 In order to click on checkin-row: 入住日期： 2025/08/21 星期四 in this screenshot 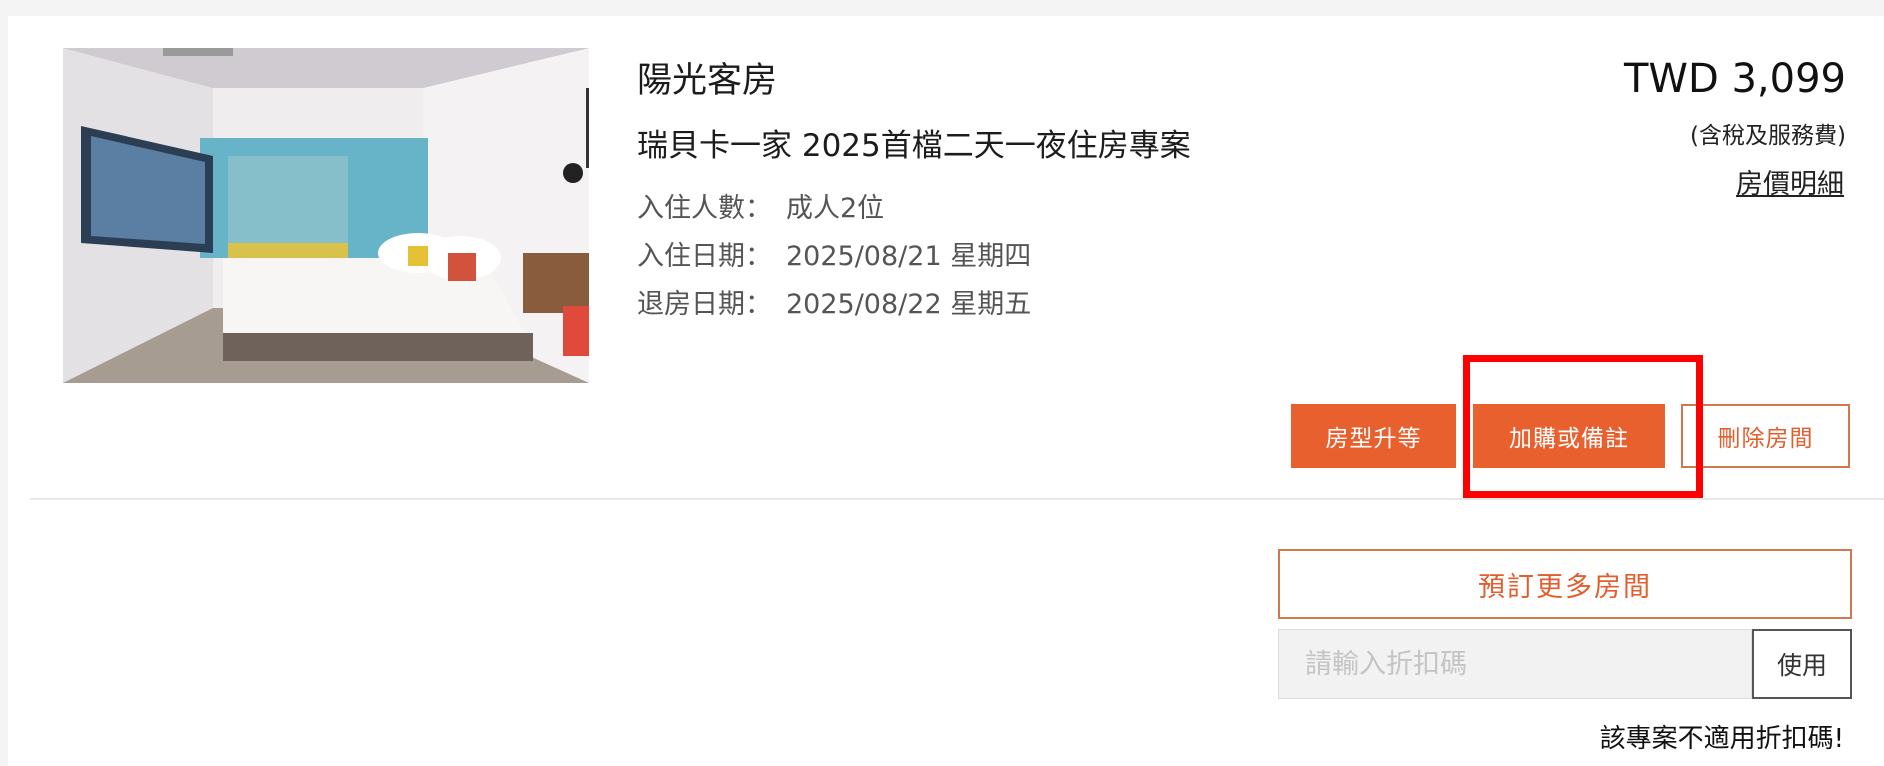, I will do `click(834, 253)`.